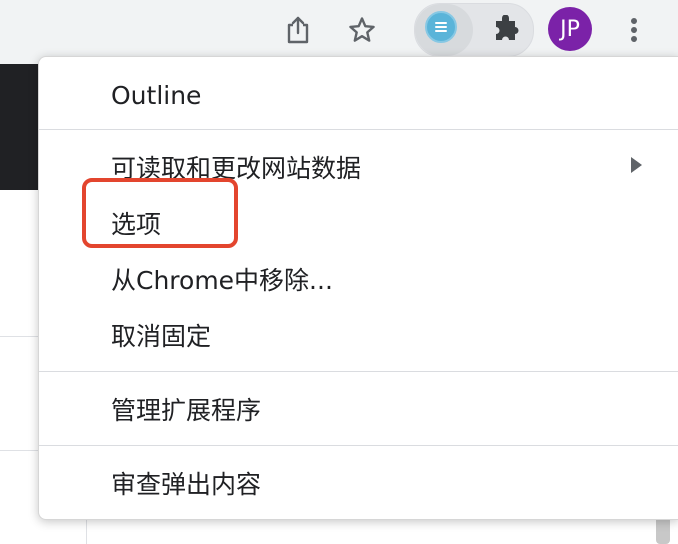  Describe the element at coordinates (358, 483) in the screenshot. I see `menu-item-inspect-popup: 审查弹出内容` at that location.